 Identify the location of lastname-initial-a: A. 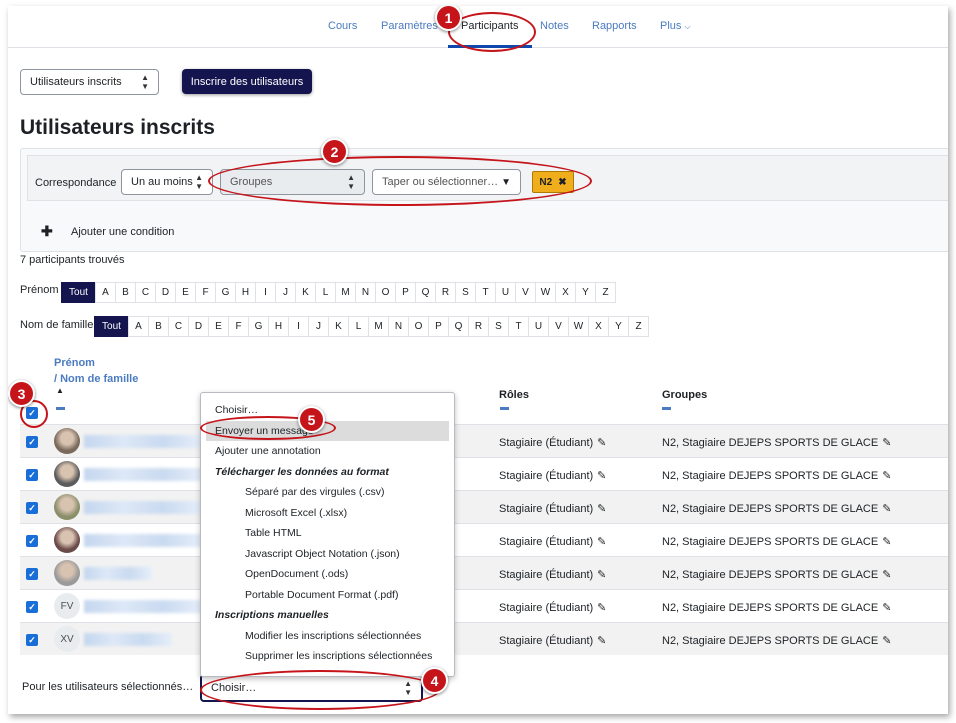
(138, 326).